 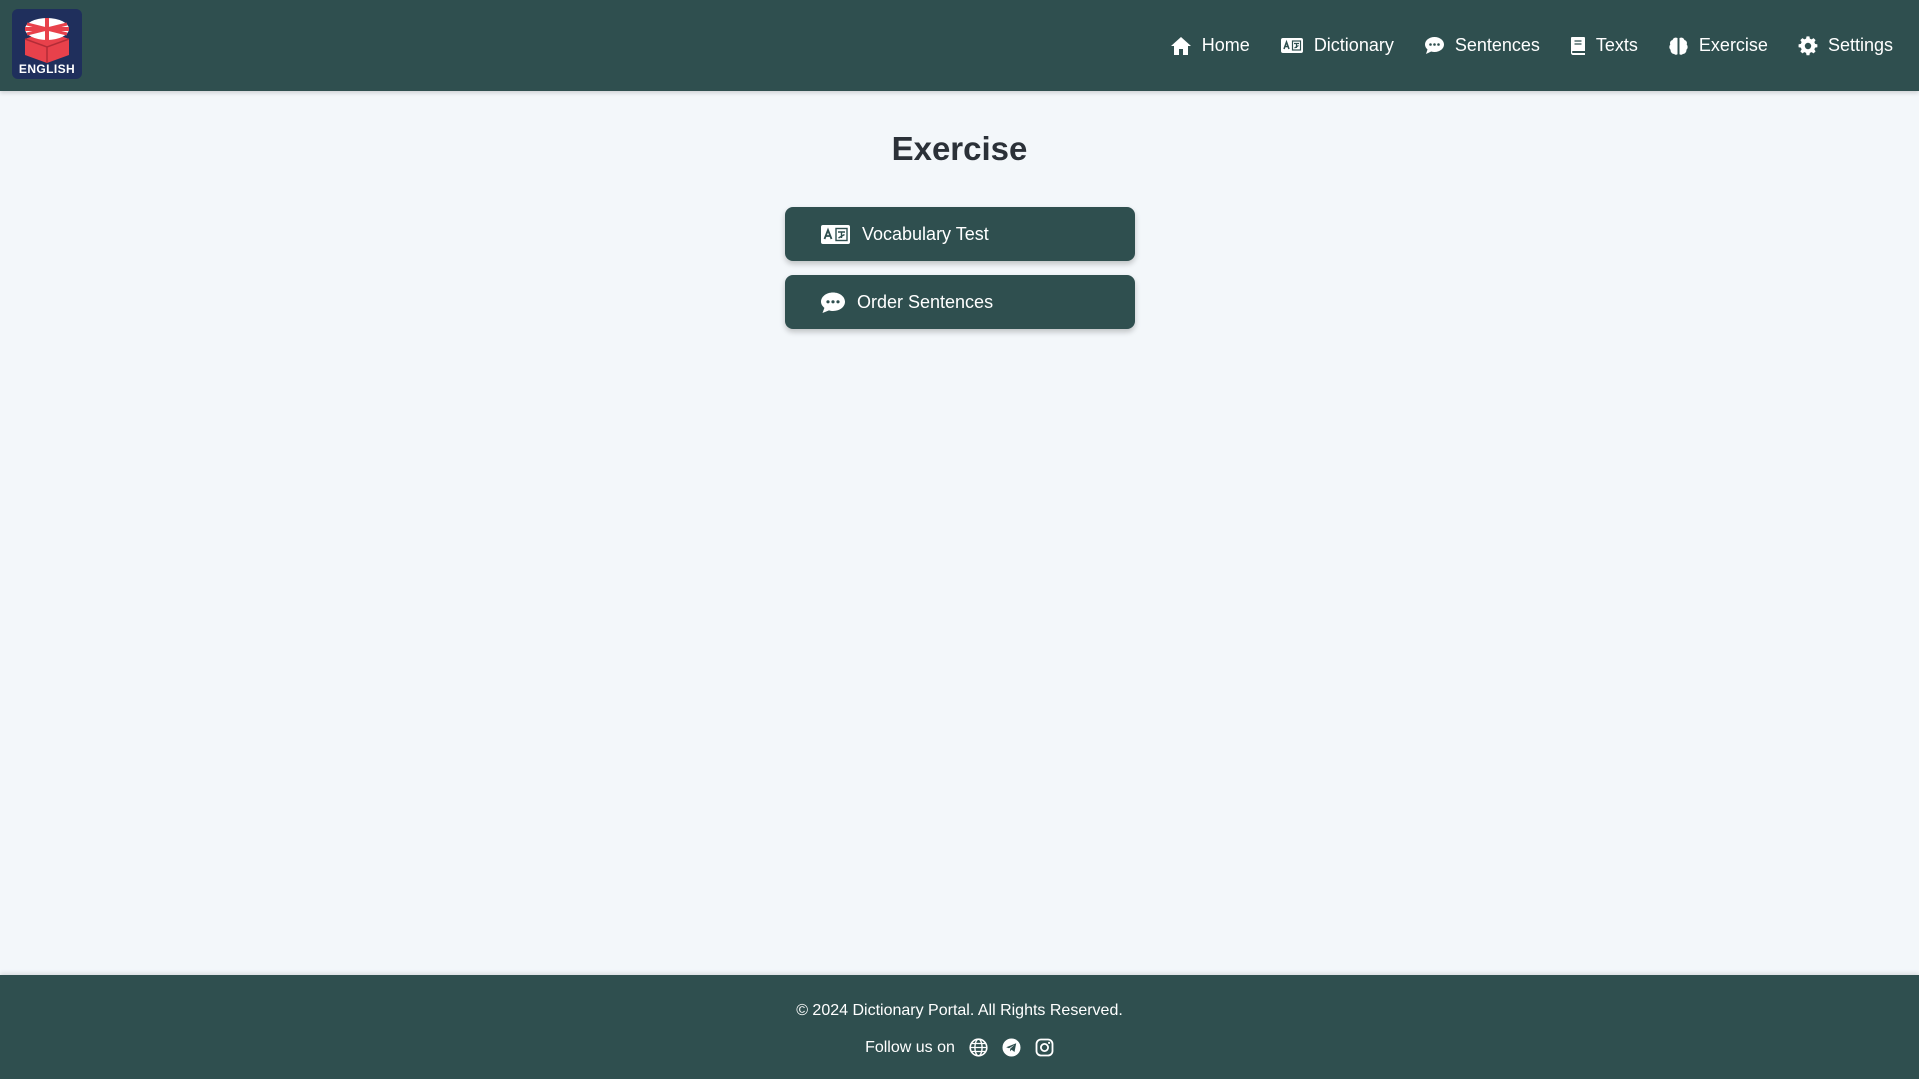 What do you see at coordinates (1225, 45) in the screenshot?
I see `nav-label-home: Home` at bounding box center [1225, 45].